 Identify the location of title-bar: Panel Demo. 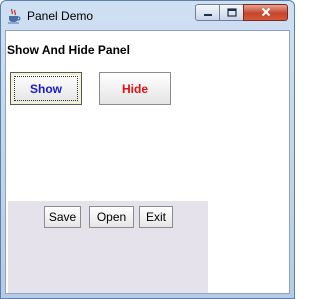
(147, 15).